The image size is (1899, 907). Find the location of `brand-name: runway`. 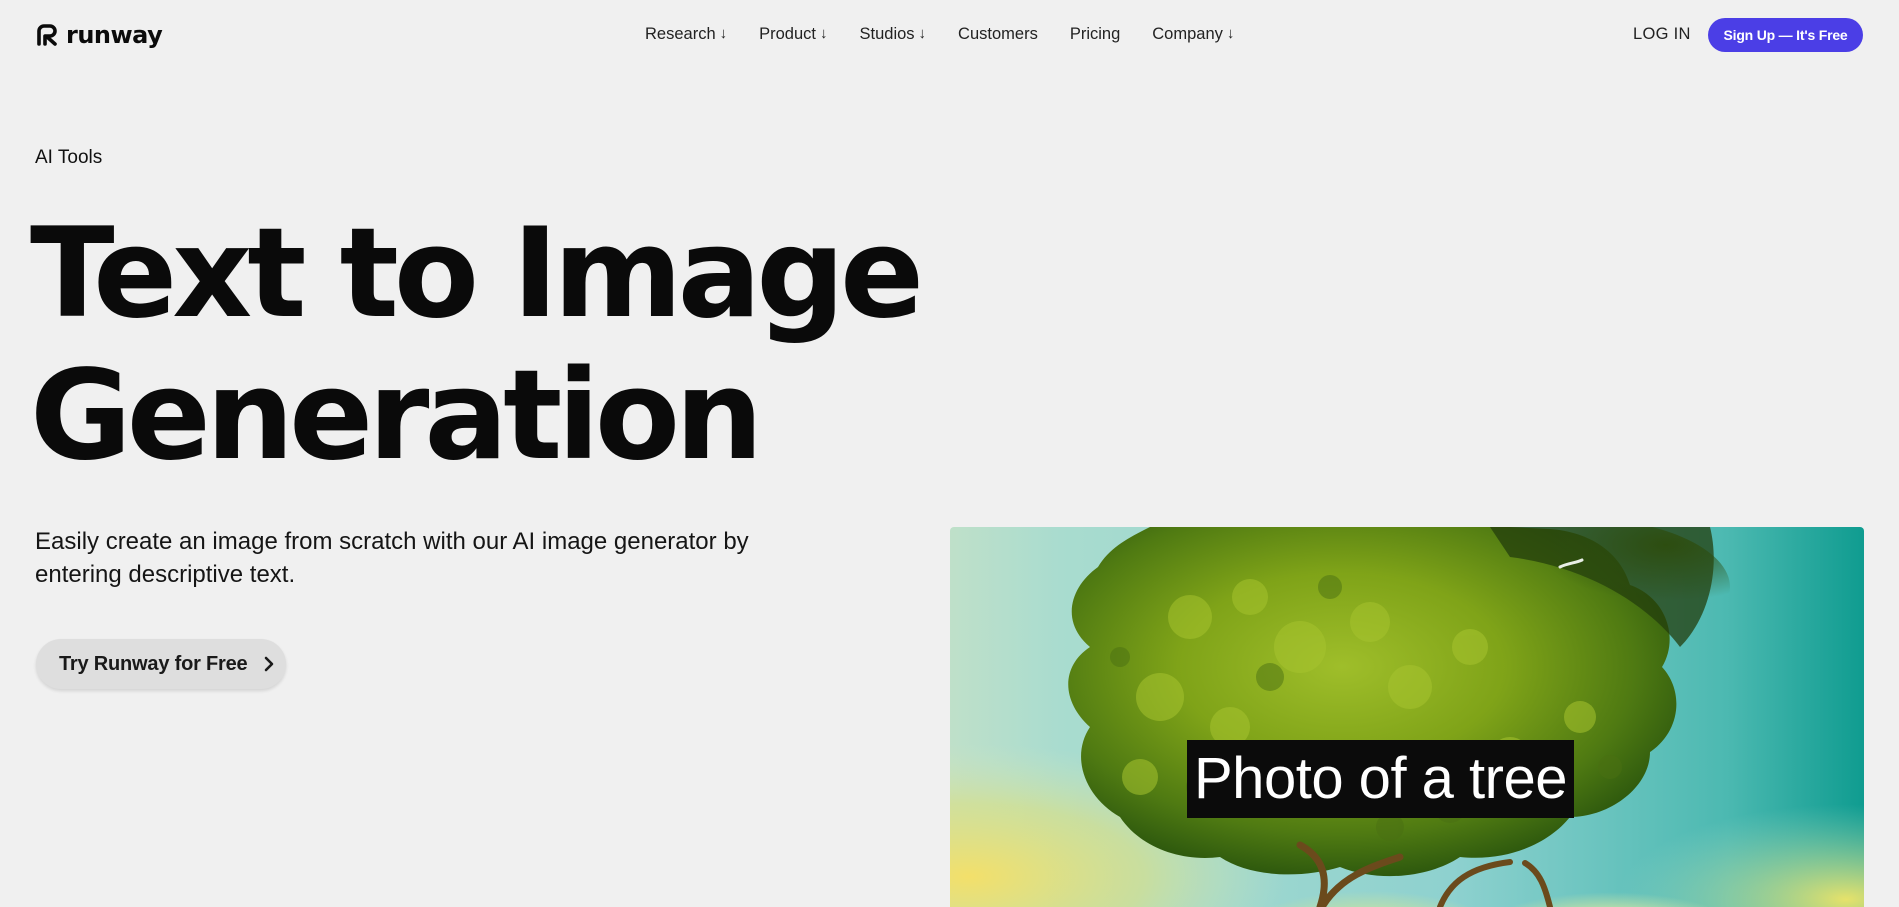

brand-name: runway is located at coordinates (114, 35).